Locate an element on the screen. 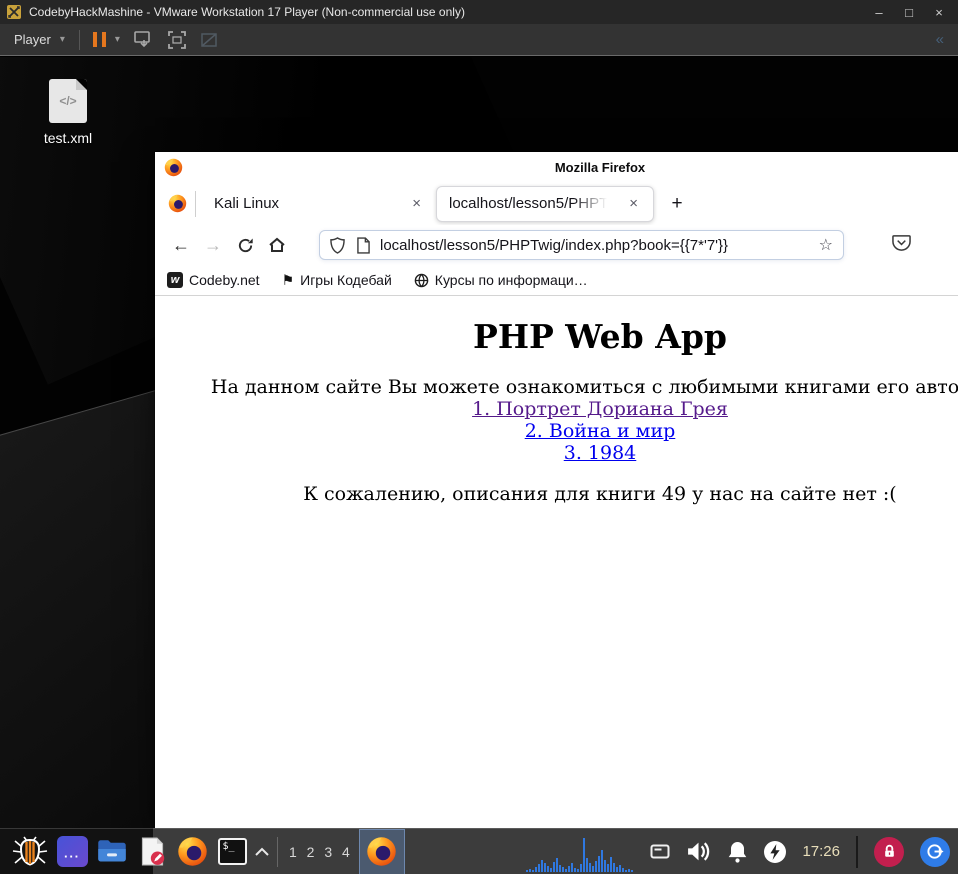 This screenshot has height=874, width=958. reload-icon is located at coordinates (245, 245).